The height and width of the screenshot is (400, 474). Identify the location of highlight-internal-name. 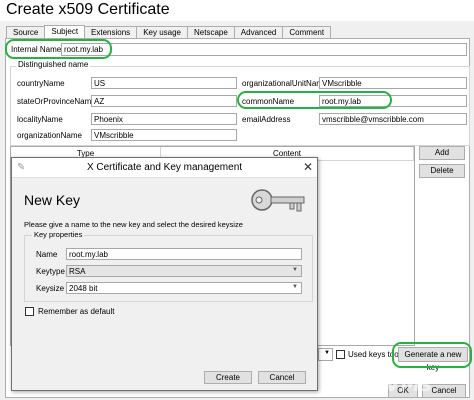
(58, 49).